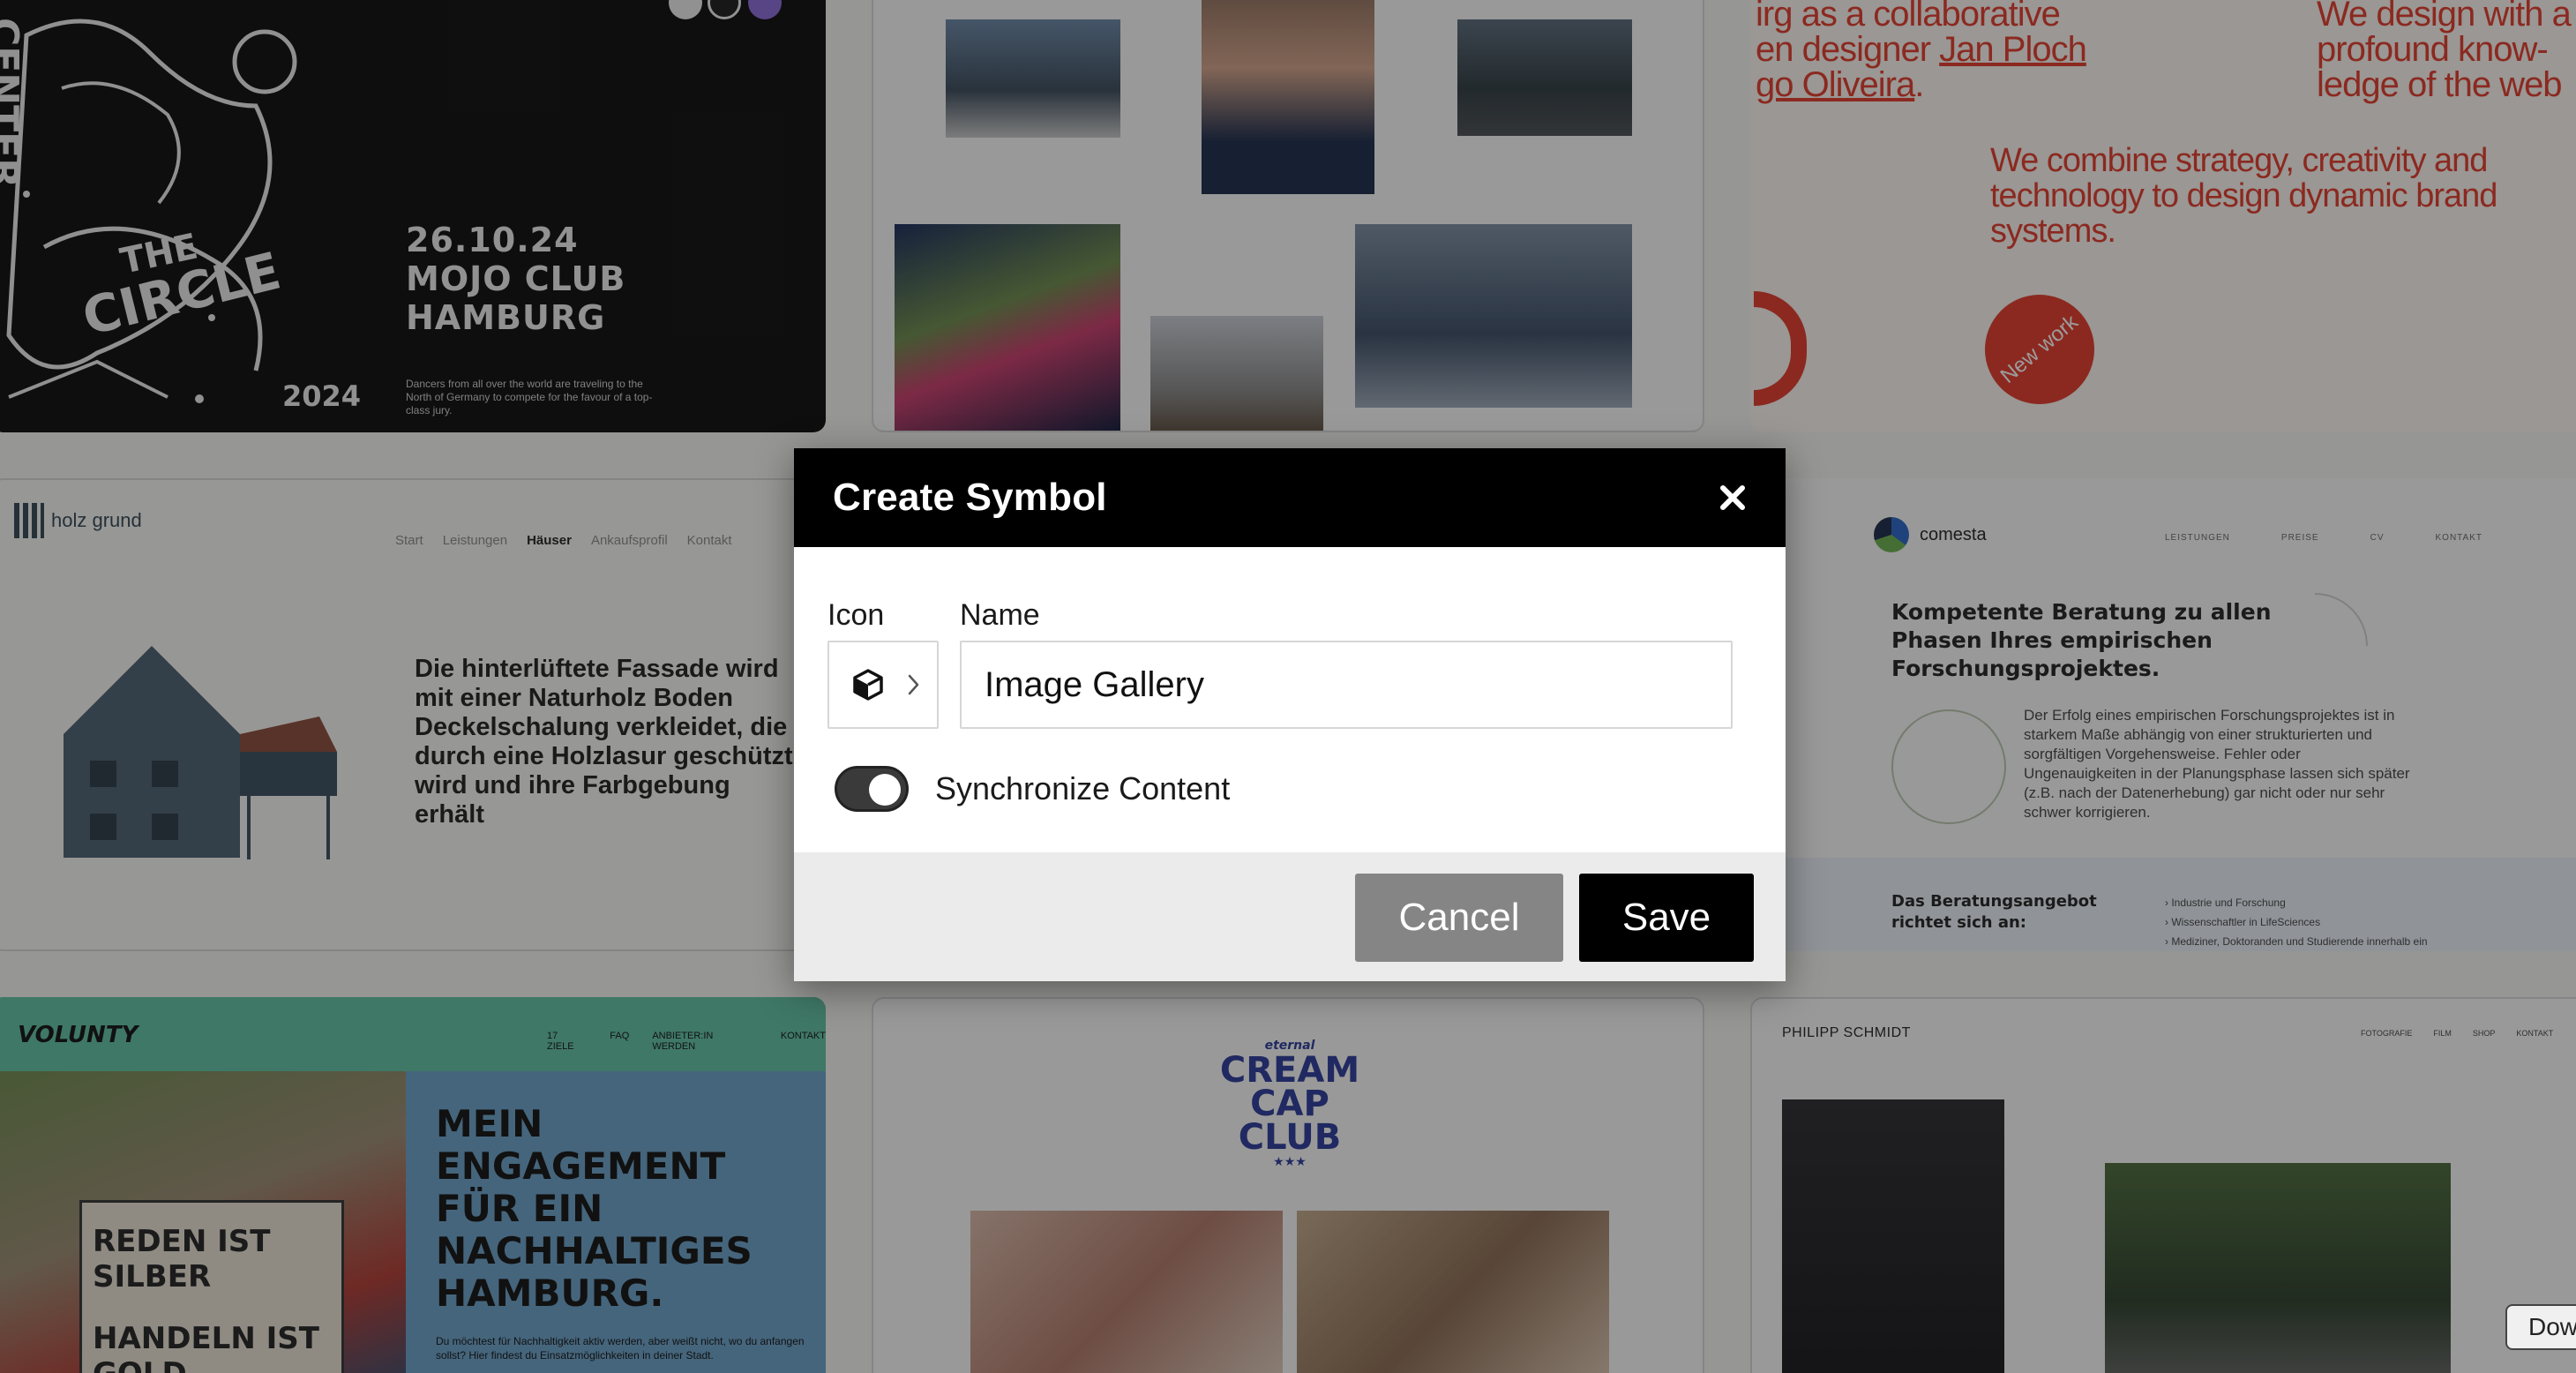 The image size is (2576, 1373). What do you see at coordinates (1459, 918) in the screenshot?
I see `cancel-button: Cancel` at bounding box center [1459, 918].